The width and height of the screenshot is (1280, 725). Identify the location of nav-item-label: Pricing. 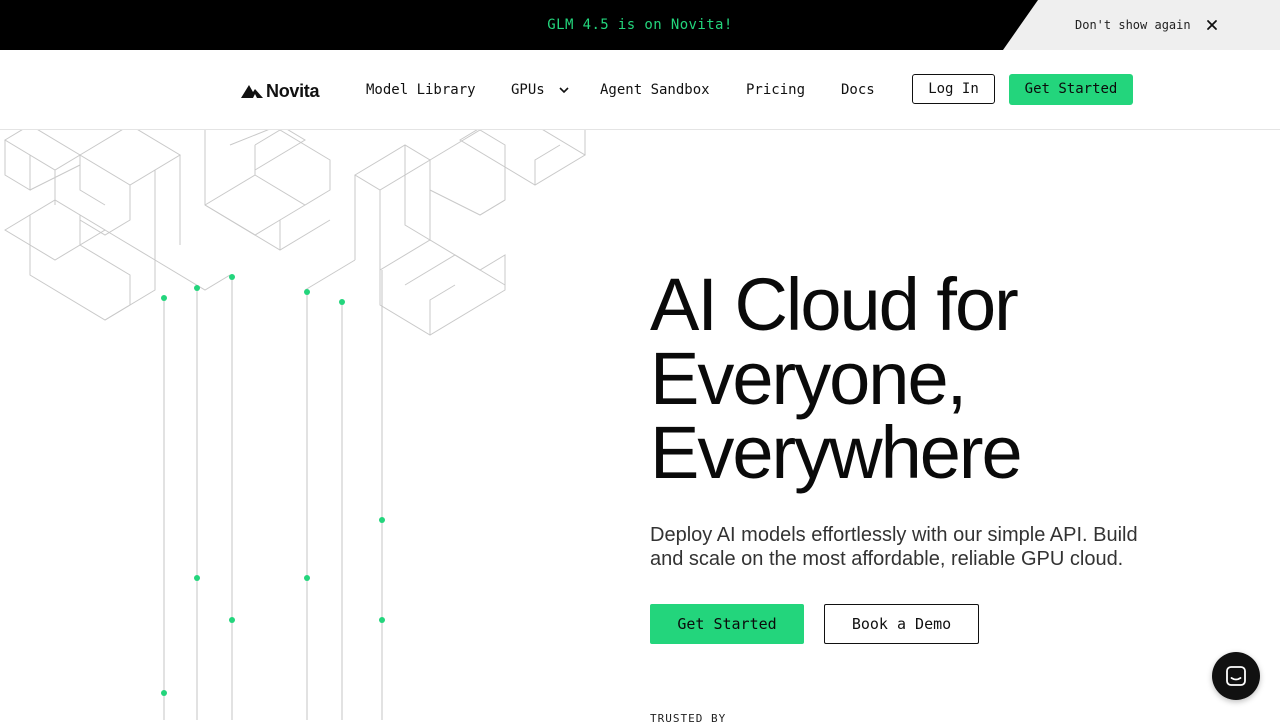
(776, 90).